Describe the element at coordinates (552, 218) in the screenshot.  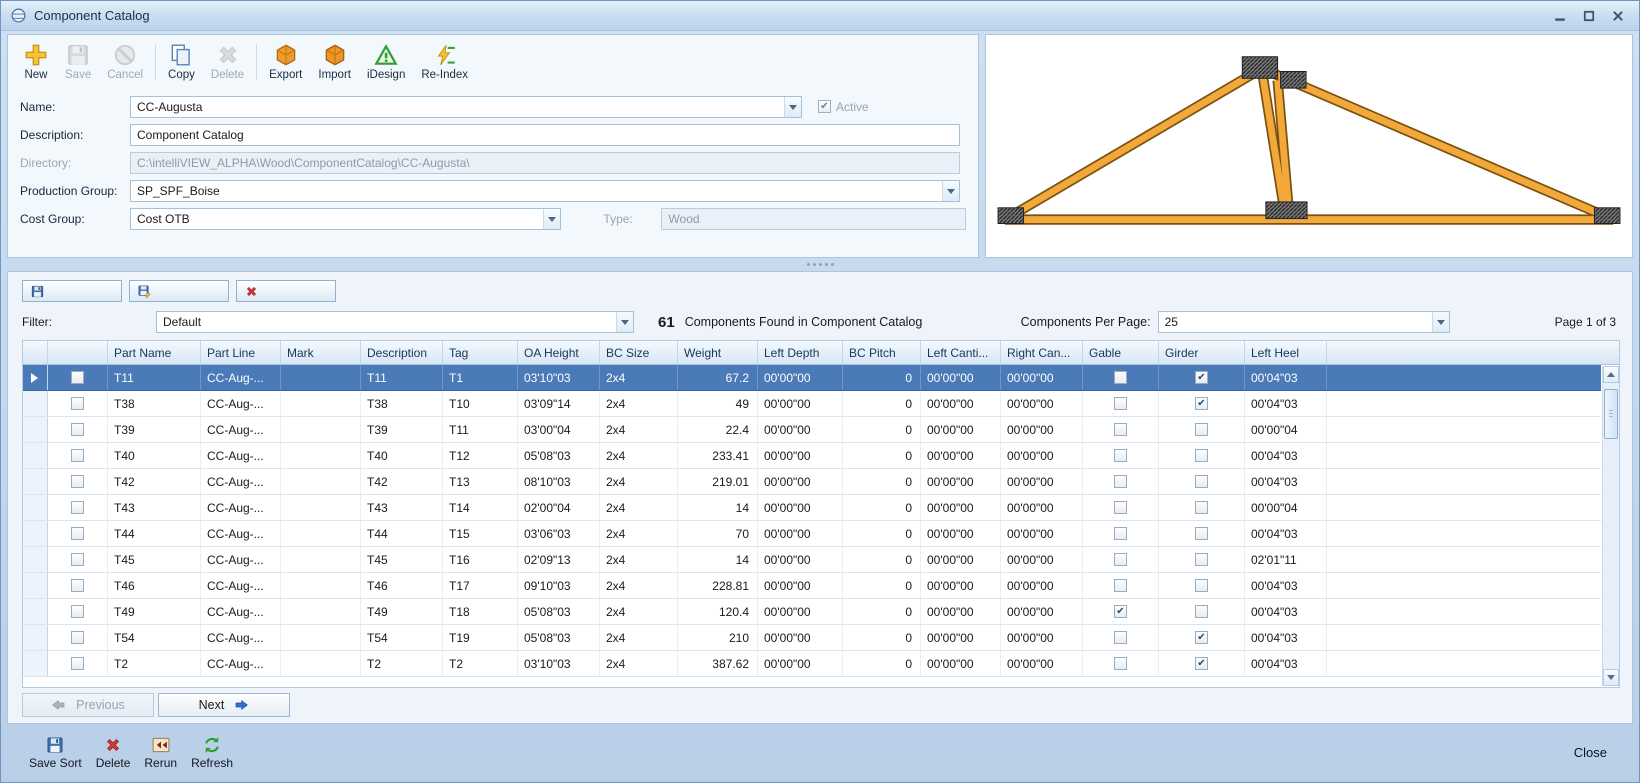
I see `cost-group-dropdown-arrow-icon` at that location.